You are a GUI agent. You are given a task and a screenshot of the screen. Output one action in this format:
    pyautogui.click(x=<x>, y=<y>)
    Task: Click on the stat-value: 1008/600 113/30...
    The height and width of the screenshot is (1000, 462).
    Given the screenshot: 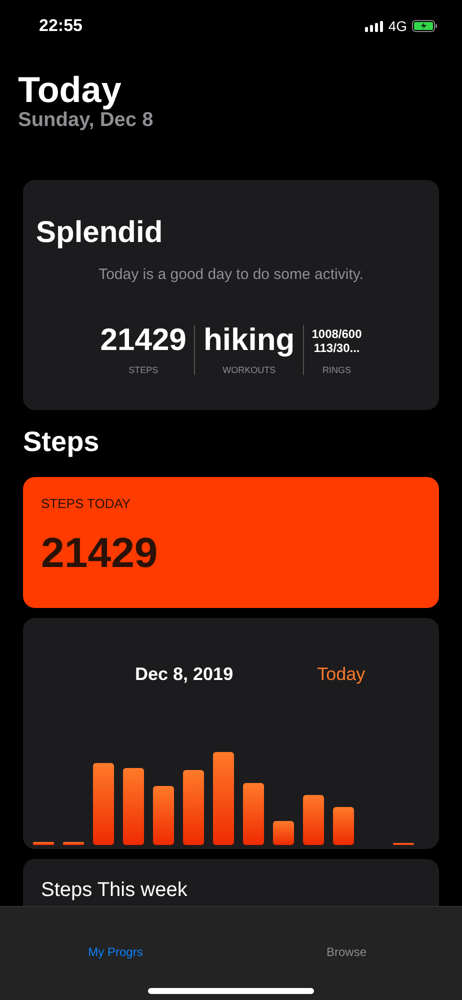 What is the action you would take?
    pyautogui.click(x=337, y=340)
    